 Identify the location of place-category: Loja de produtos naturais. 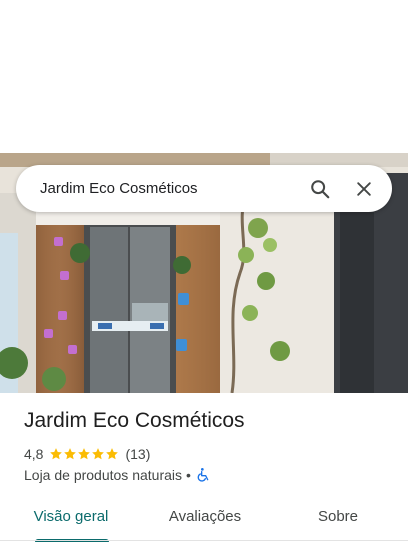
(103, 475).